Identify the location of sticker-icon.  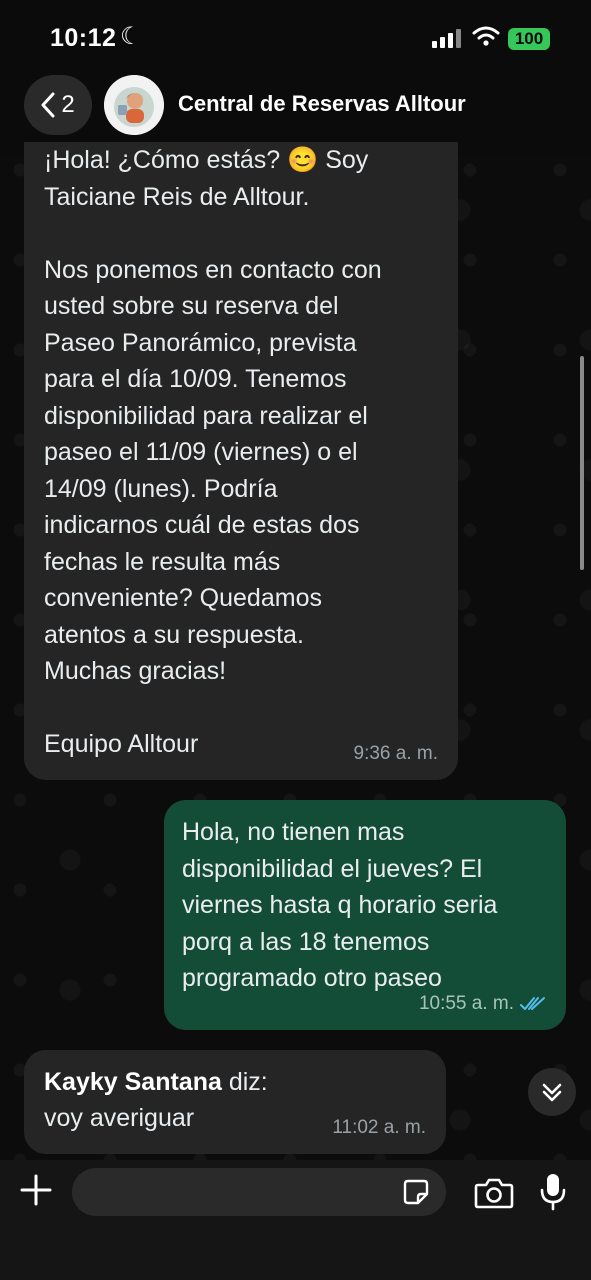
(416, 1192).